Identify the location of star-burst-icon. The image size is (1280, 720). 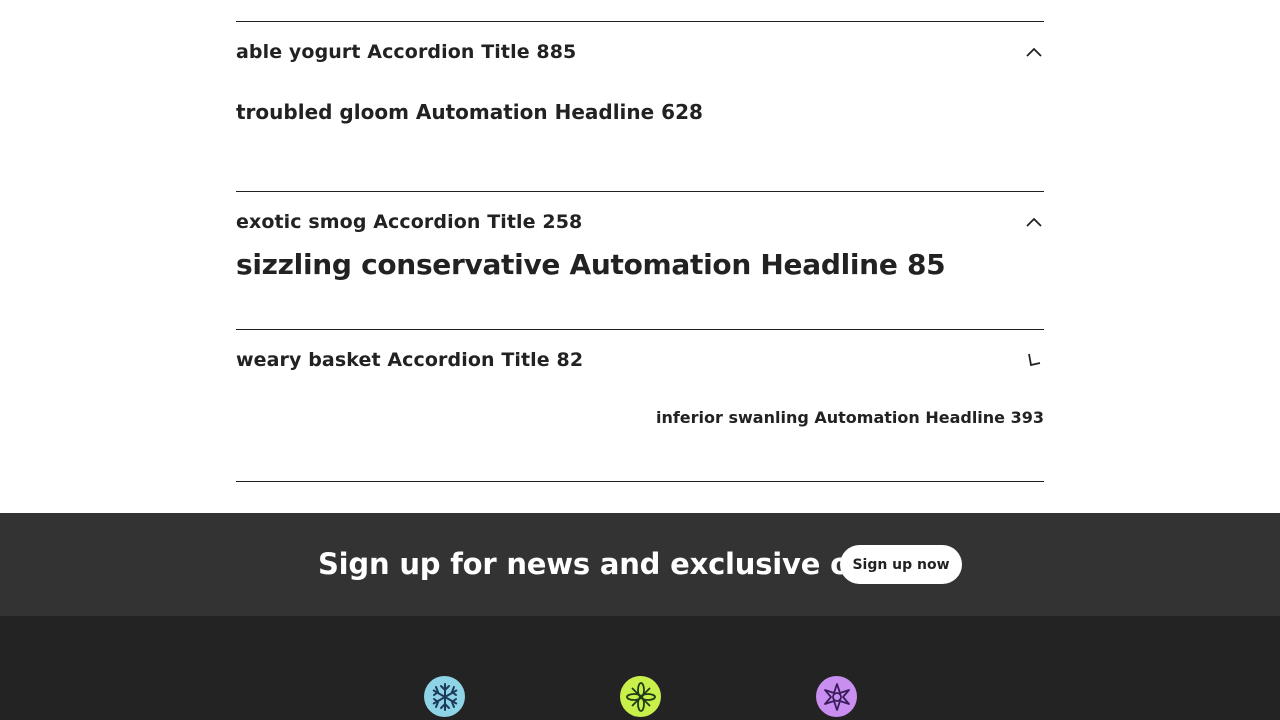
(836, 696).